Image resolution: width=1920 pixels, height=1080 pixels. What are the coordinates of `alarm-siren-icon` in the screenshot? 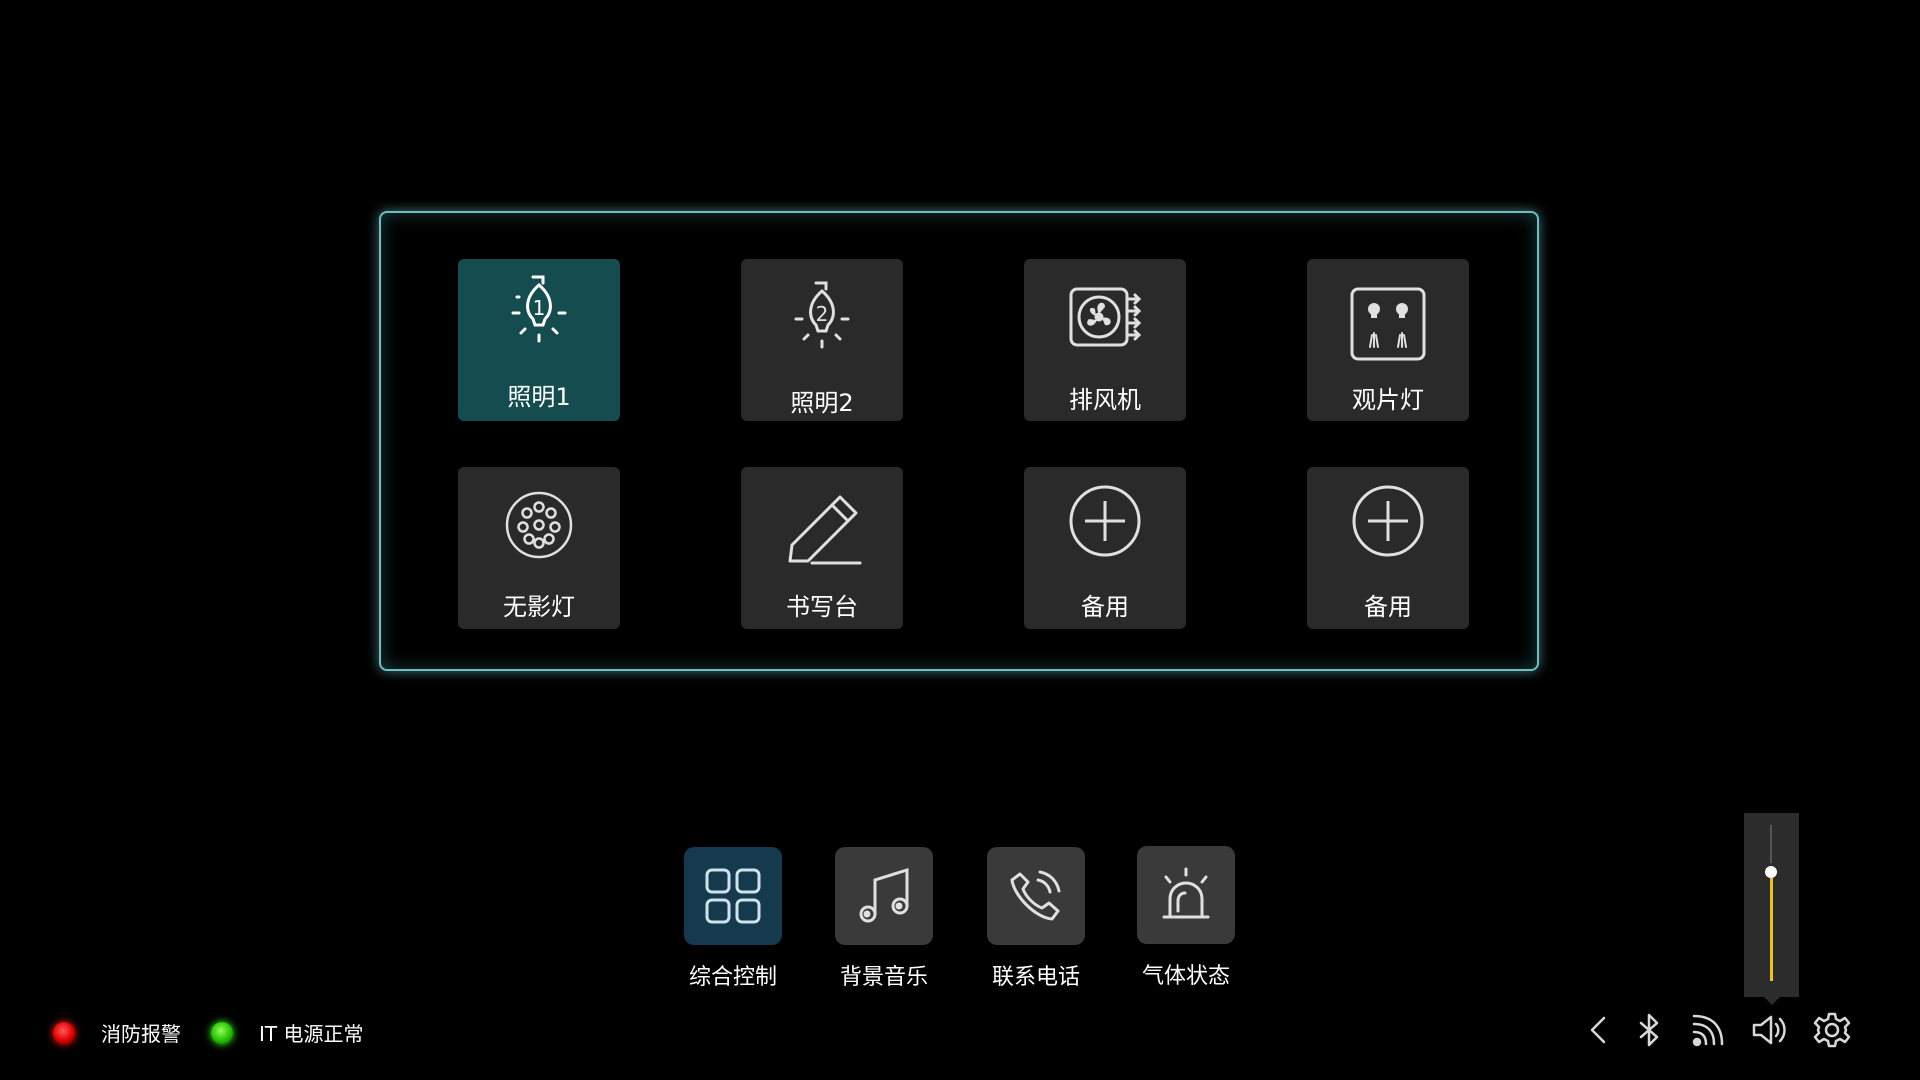 It's located at (1186, 893).